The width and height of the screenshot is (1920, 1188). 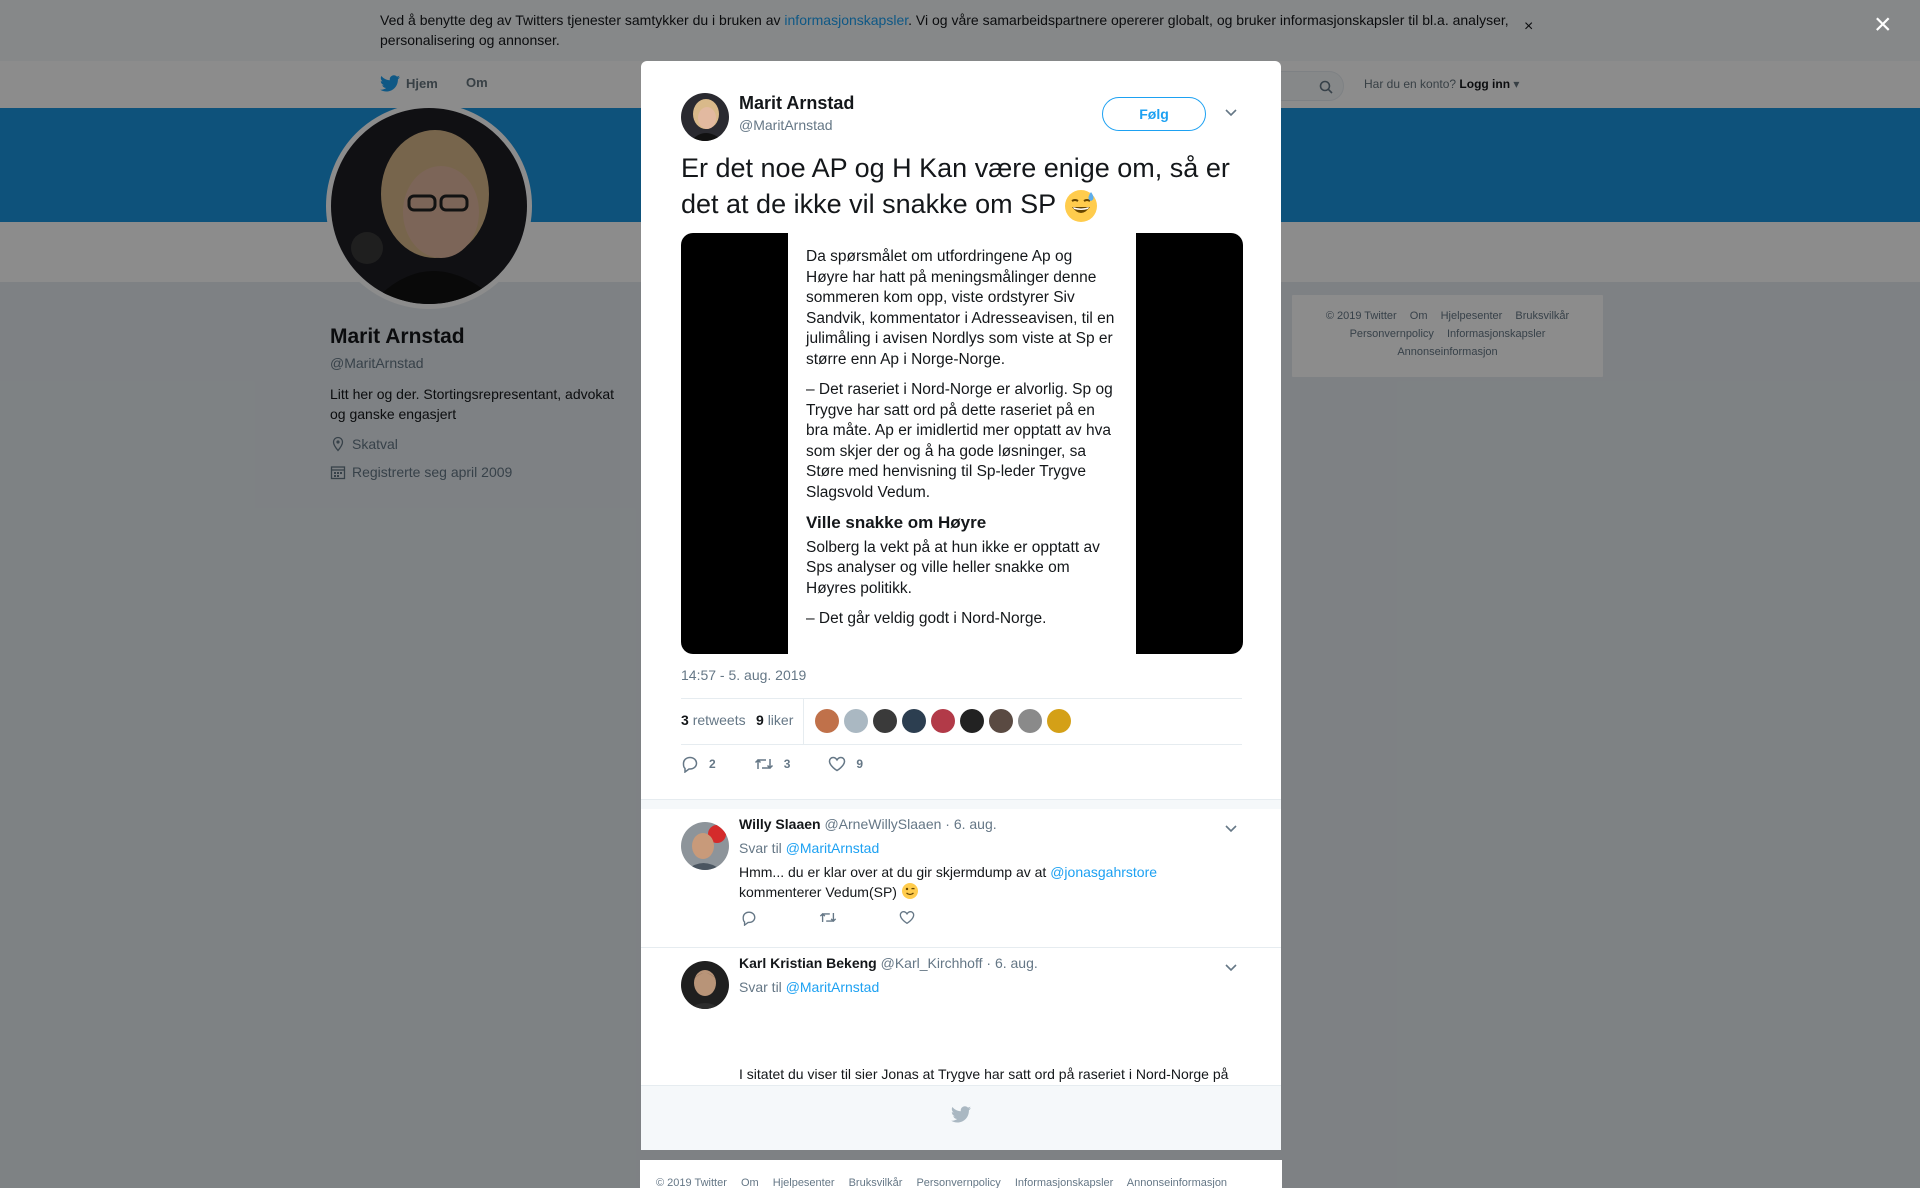 What do you see at coordinates (760, 720) in the screenshot?
I see `like-count-value: 9` at bounding box center [760, 720].